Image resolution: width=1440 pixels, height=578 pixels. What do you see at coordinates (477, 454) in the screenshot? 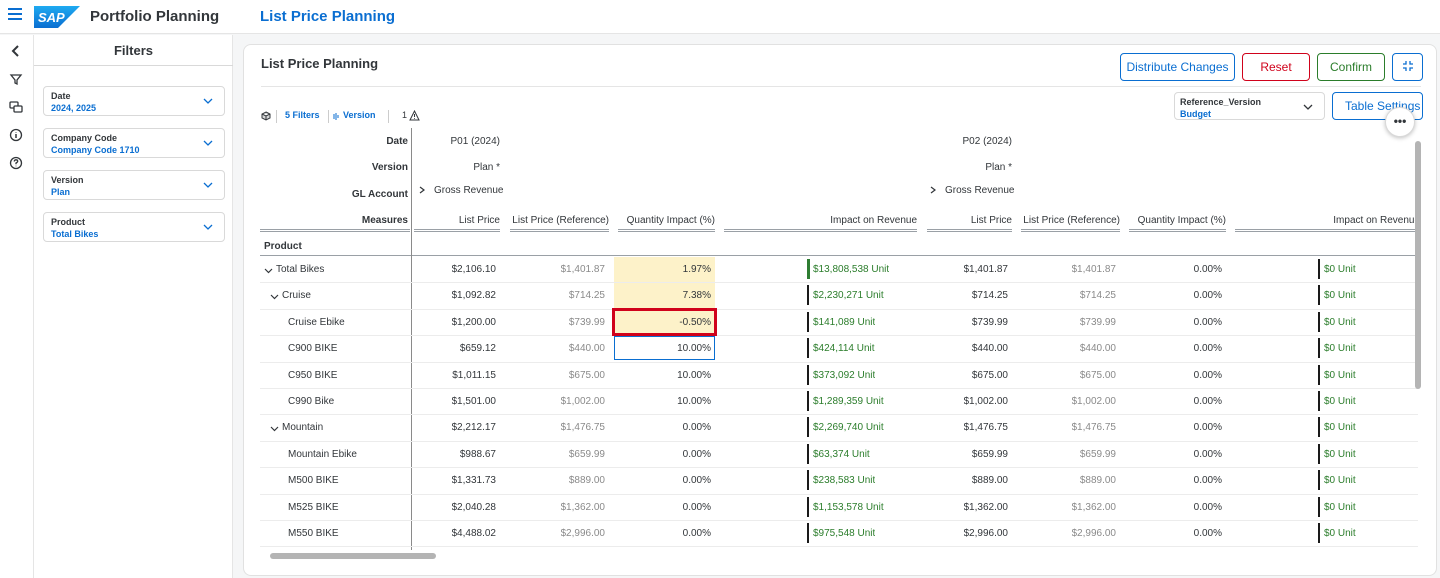
I see `grid-cell: $988.67` at bounding box center [477, 454].